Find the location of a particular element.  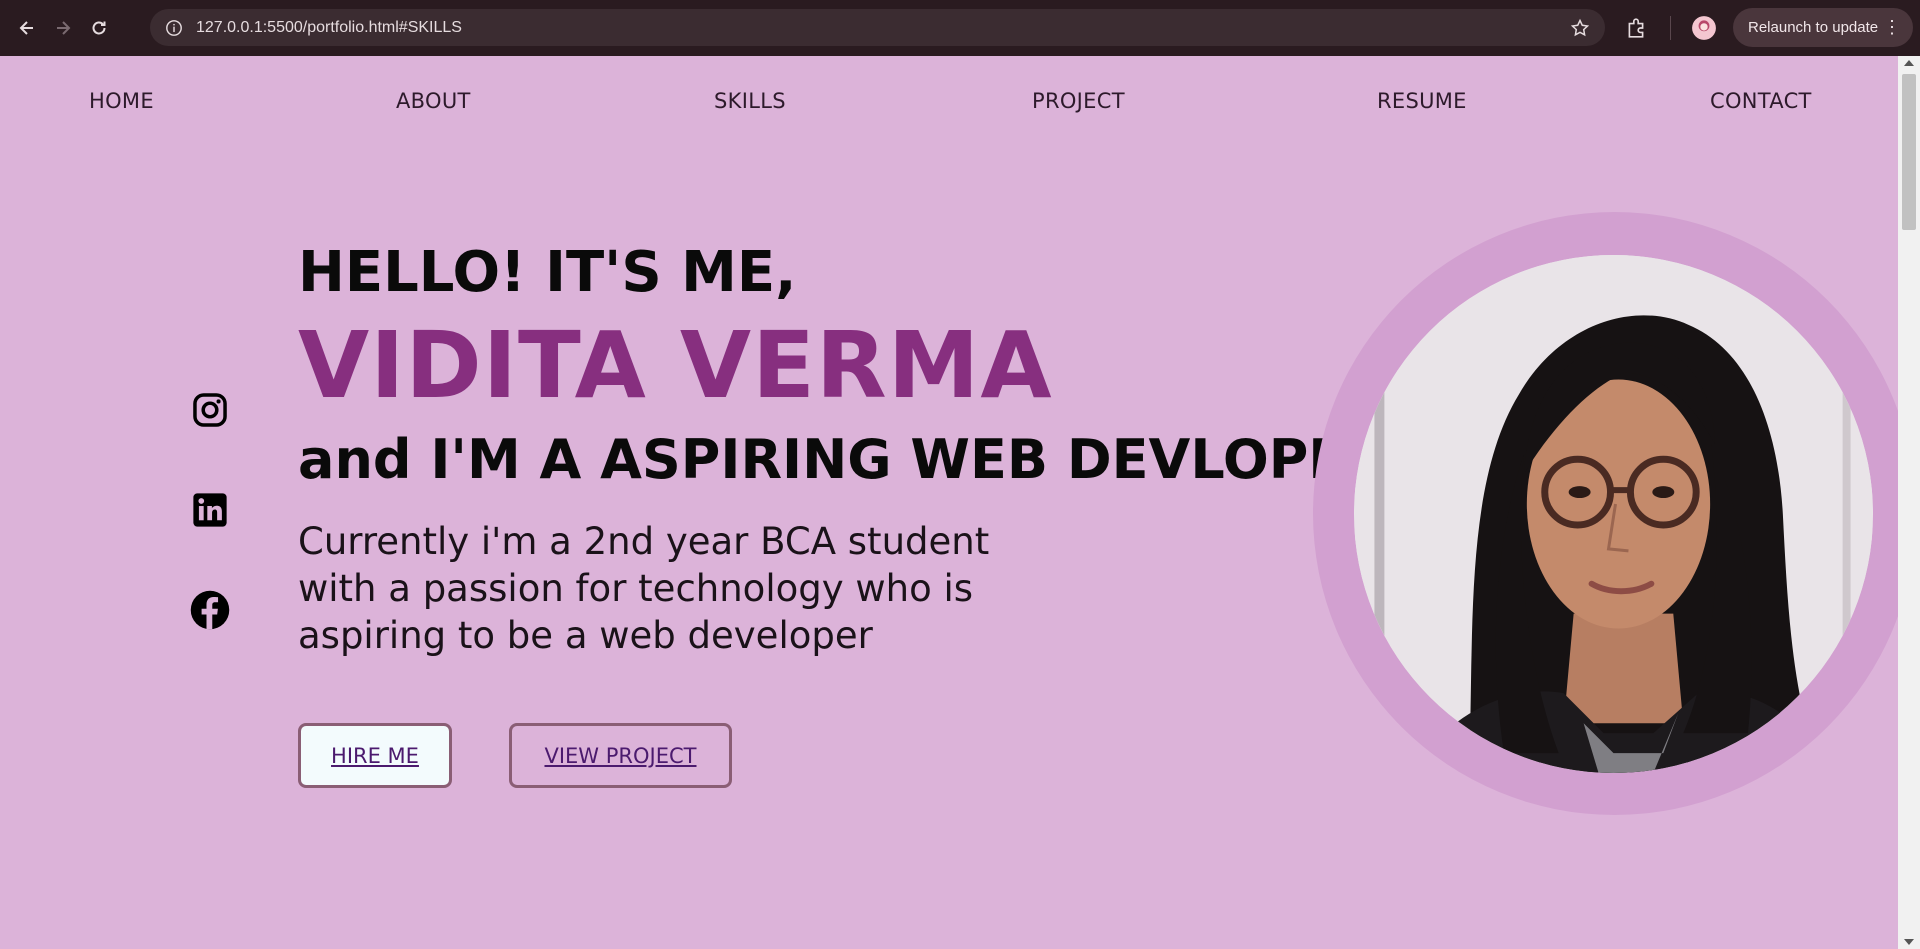

more-options-icon: ⋮ is located at coordinates (1892, 27).